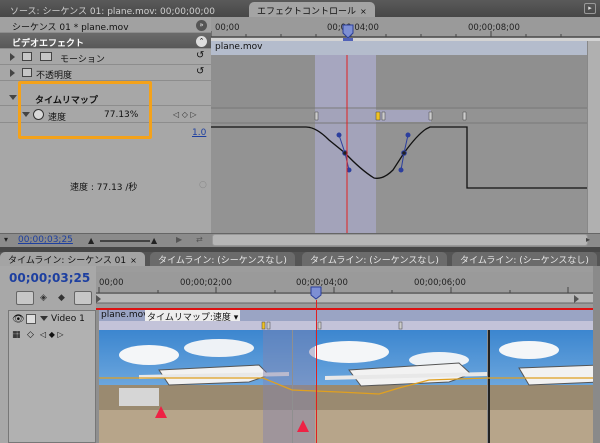 The height and width of the screenshot is (443, 600). What do you see at coordinates (16, 335) in the screenshot?
I see `display-style-icon: ▦` at bounding box center [16, 335].